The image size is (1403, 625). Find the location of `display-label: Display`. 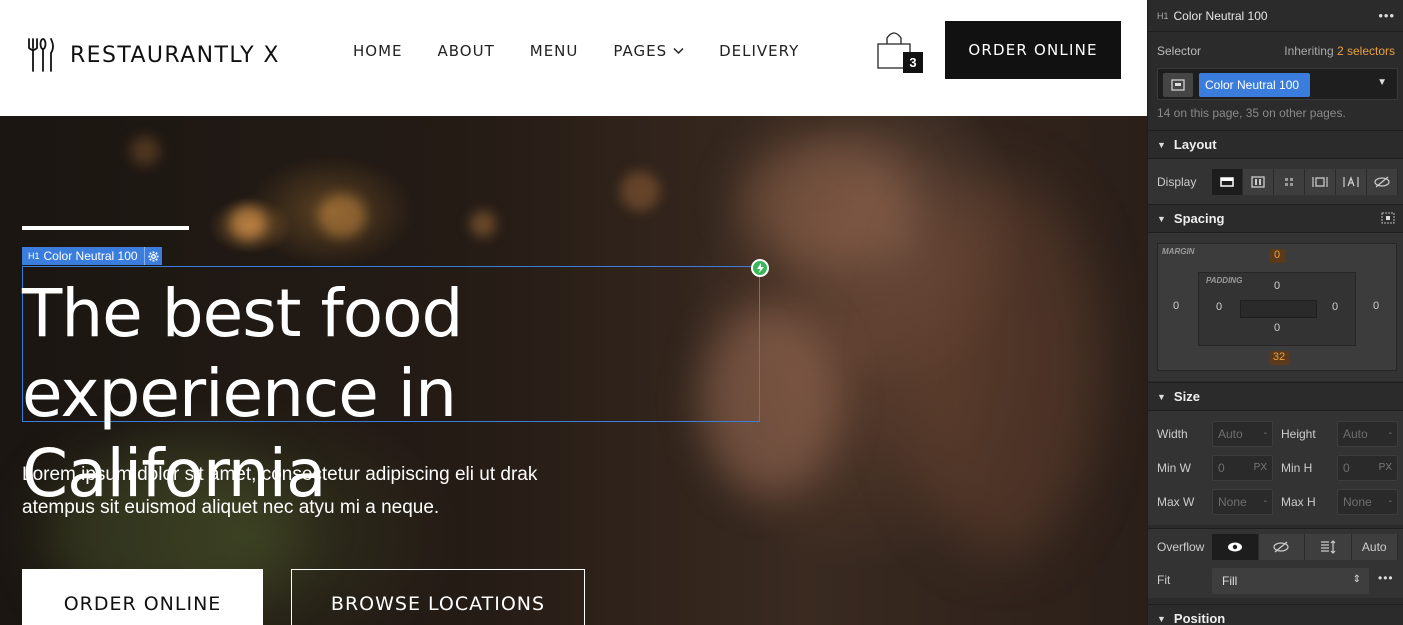

display-label: Display is located at coordinates (1177, 182).